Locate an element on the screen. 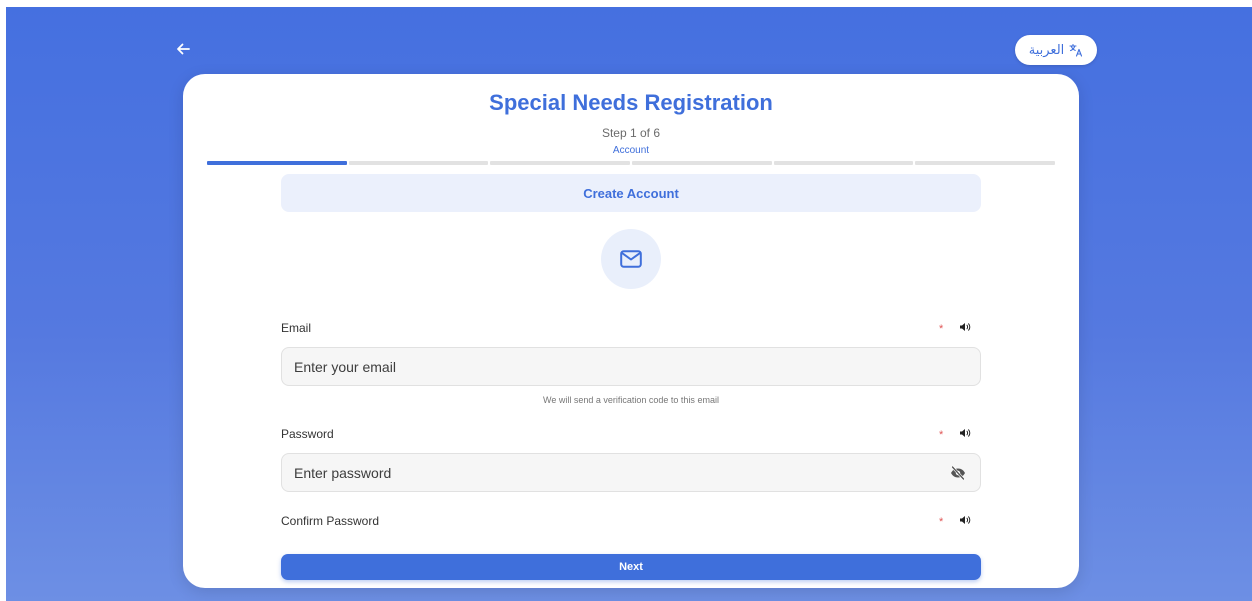 Image resolution: width=1252 pixels, height=601 pixels. next-button: Next is located at coordinates (631, 567).